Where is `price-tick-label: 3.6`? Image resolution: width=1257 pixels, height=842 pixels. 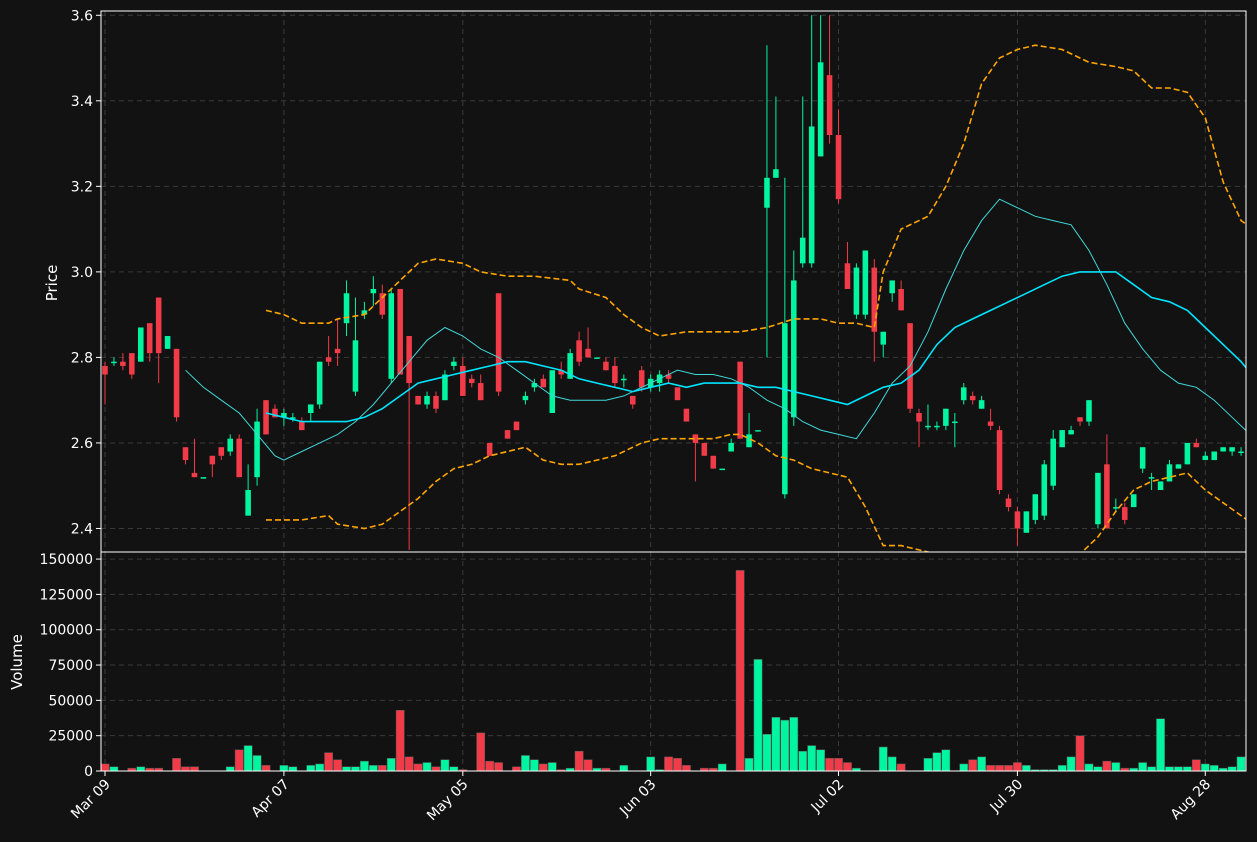 price-tick-label: 3.6 is located at coordinates (82, 16).